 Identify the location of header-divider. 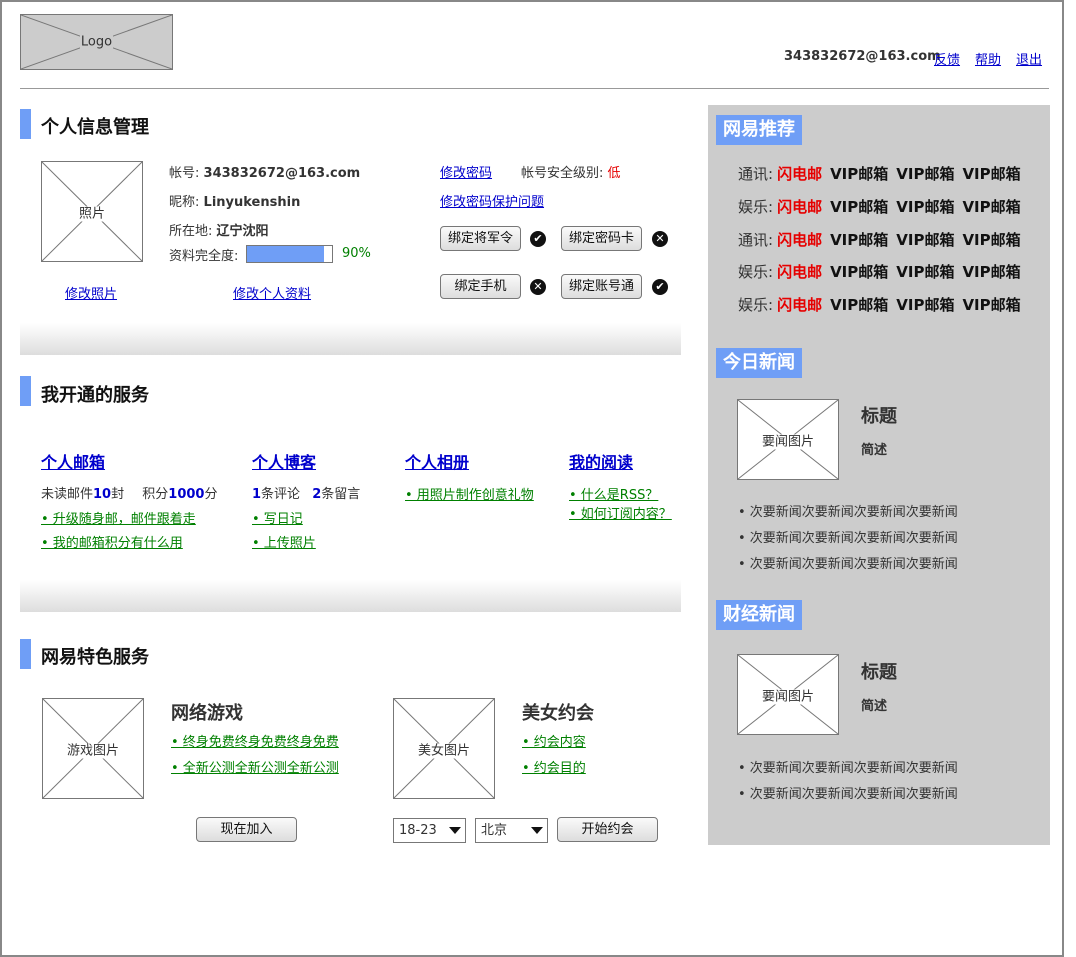
(534, 88).